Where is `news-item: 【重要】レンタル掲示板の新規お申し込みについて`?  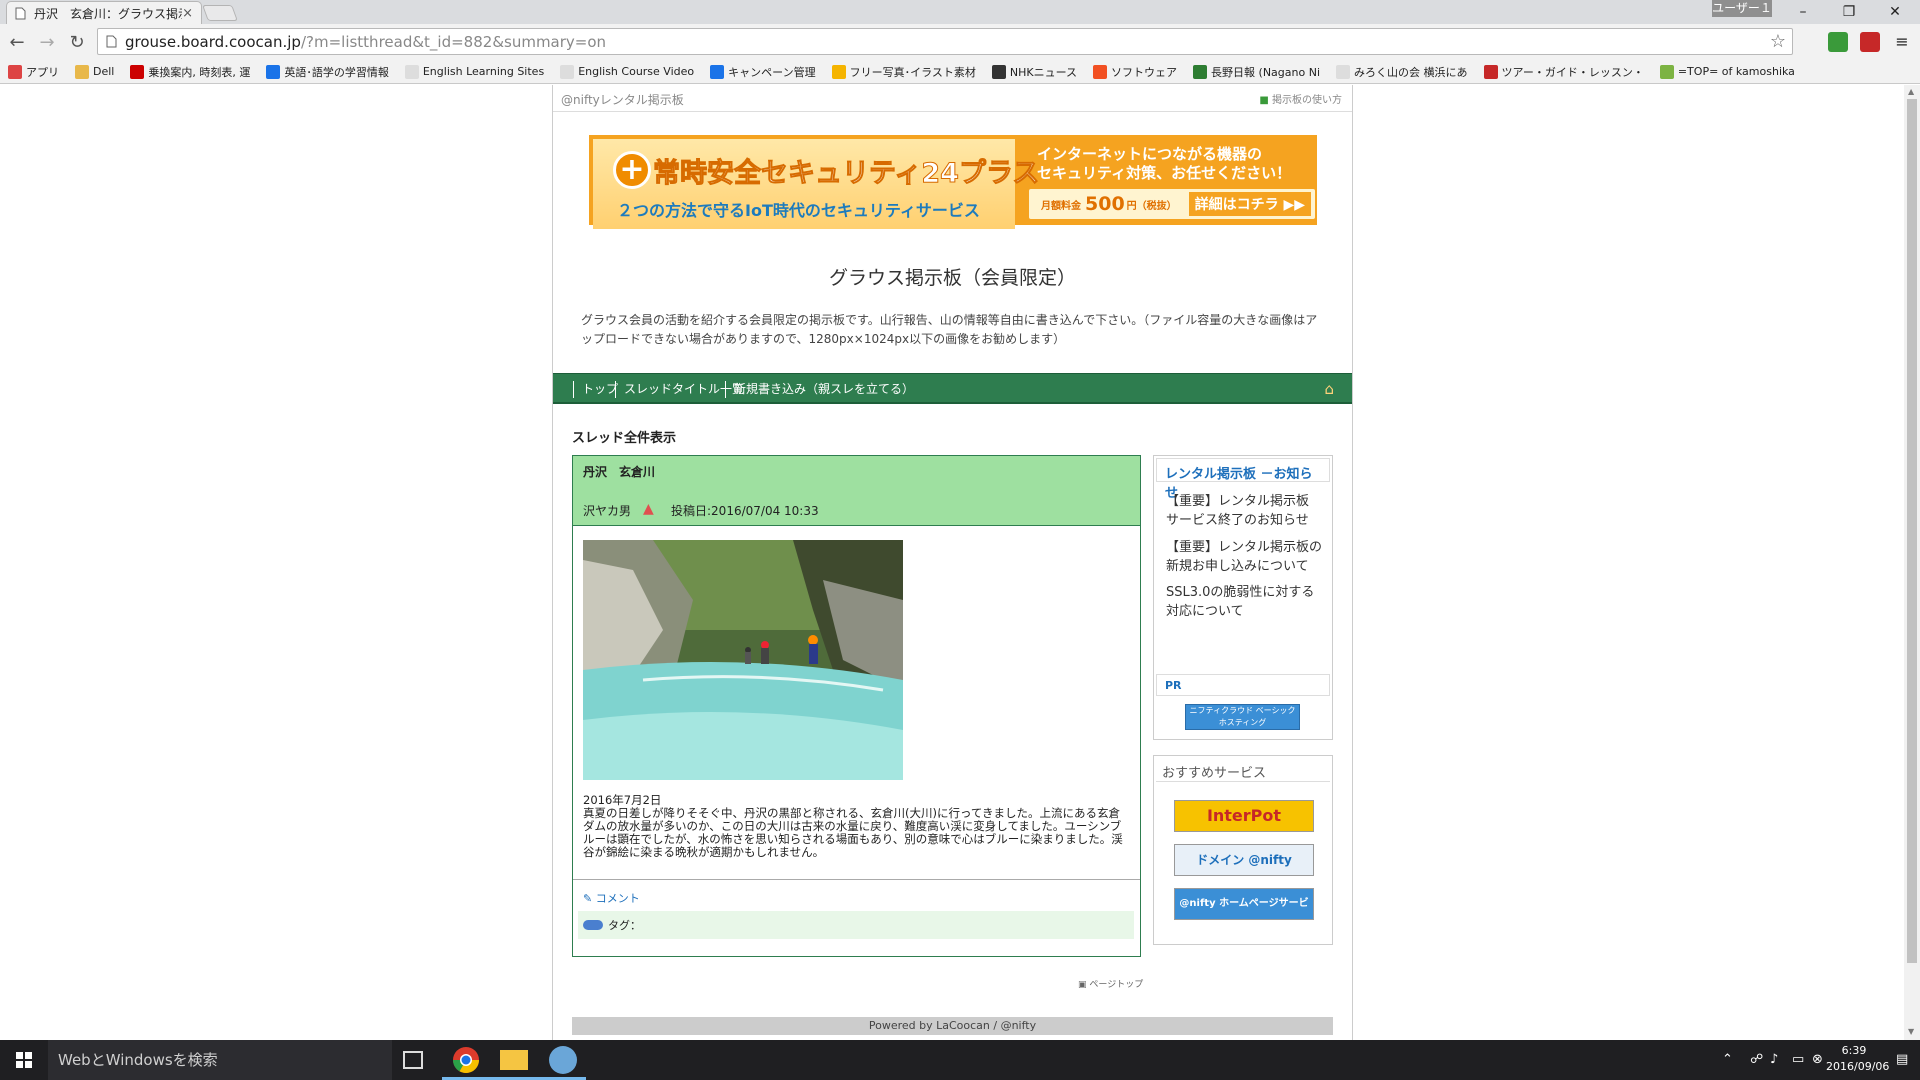
news-item: 【重要】レンタル掲示板の新規お申し込みについて is located at coordinates (1245, 557).